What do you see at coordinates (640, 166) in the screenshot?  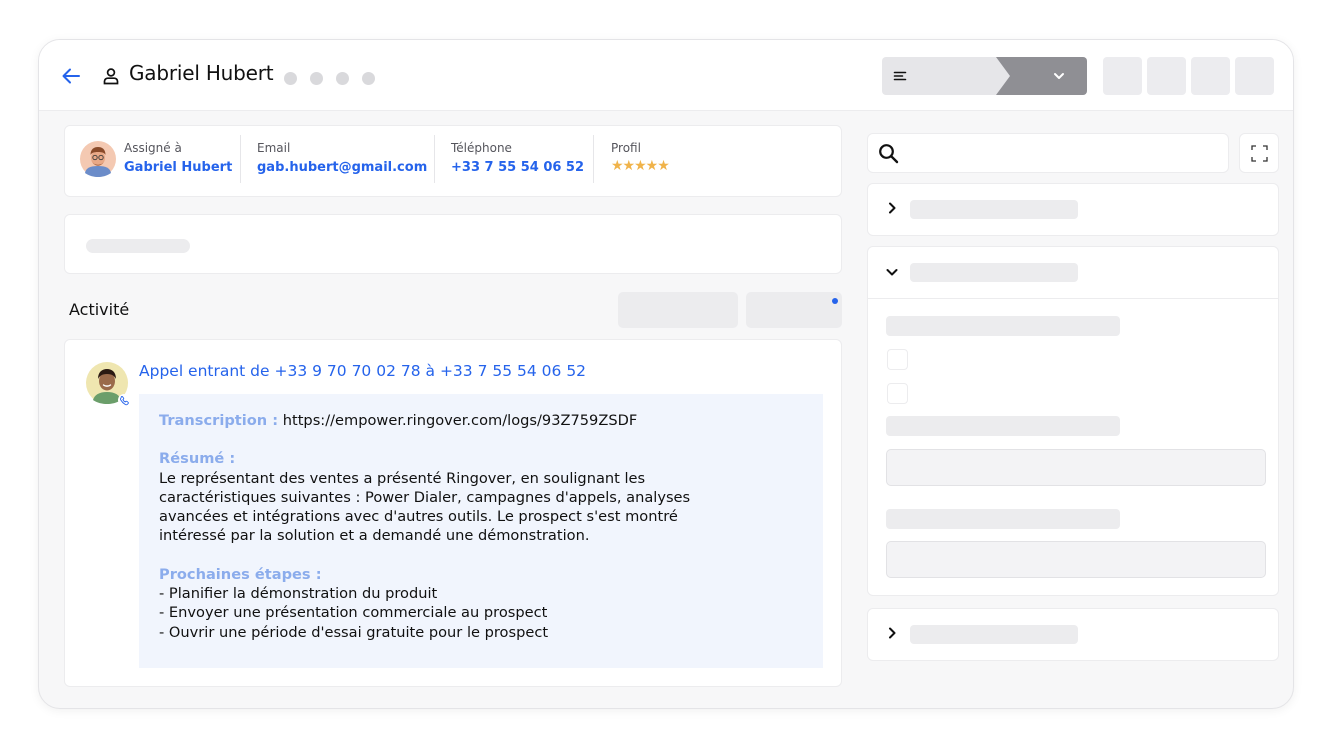 I see `rating-stars: ★★★★★` at bounding box center [640, 166].